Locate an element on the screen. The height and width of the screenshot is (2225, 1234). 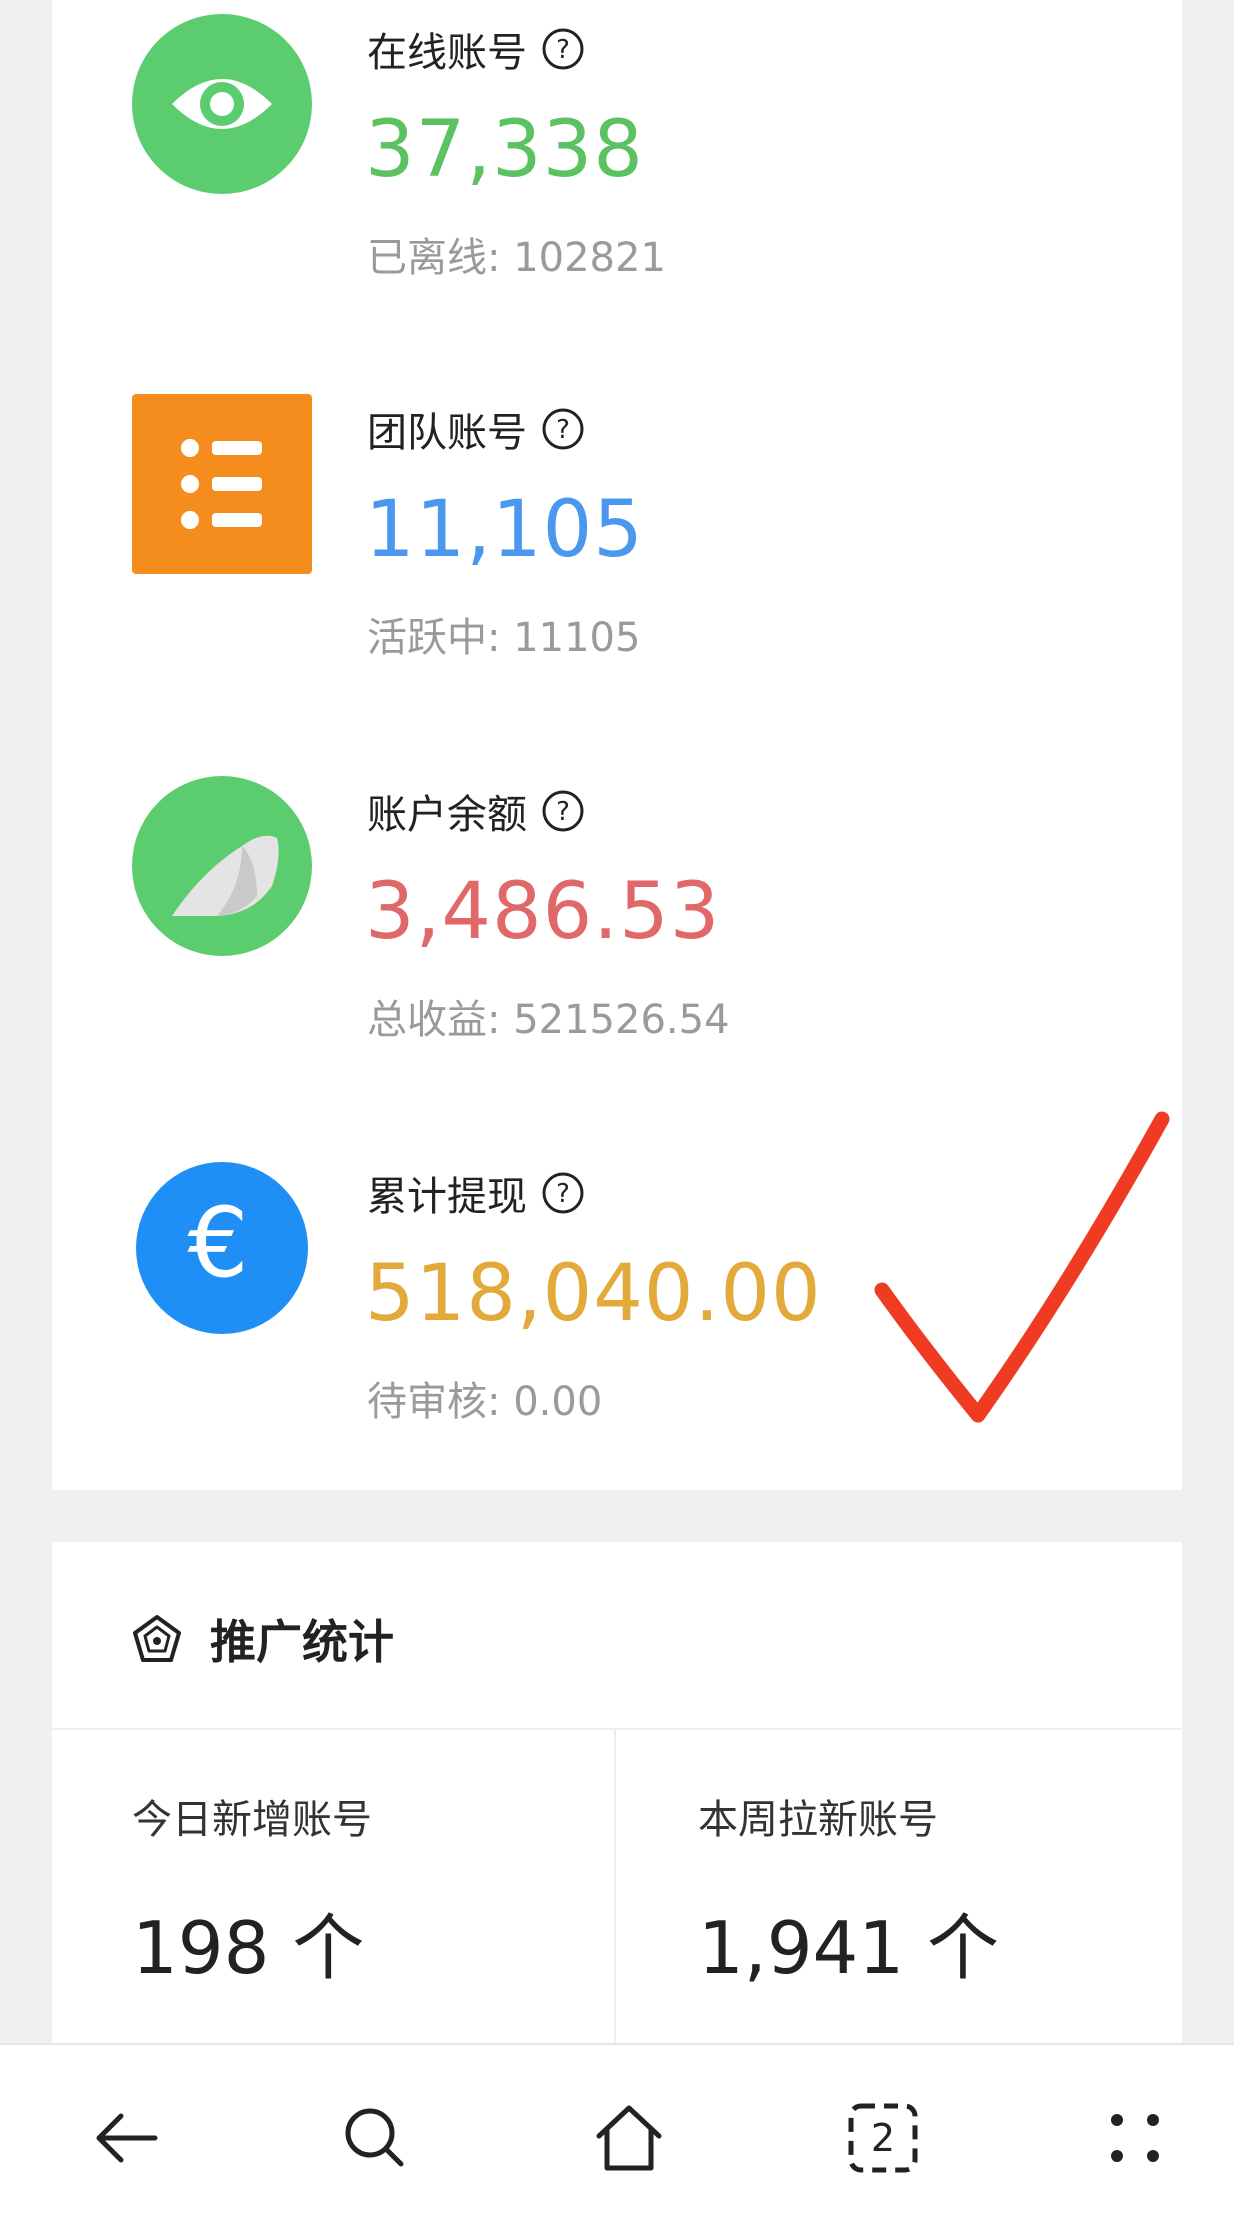
stat-sub-label: 待审核 is located at coordinates (427, 1402).